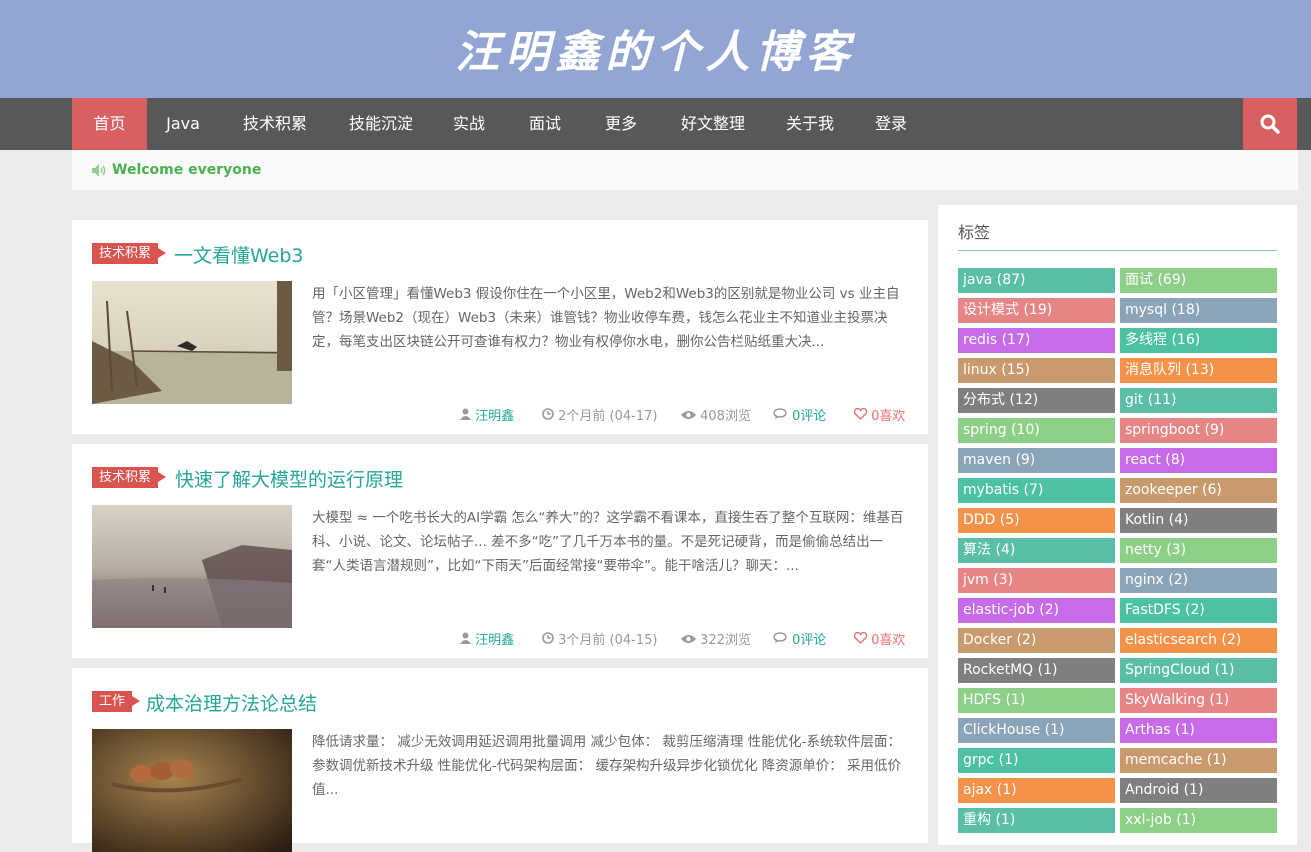  Describe the element at coordinates (1036, 760) in the screenshot. I see `tag-link: grpc (1)` at that location.